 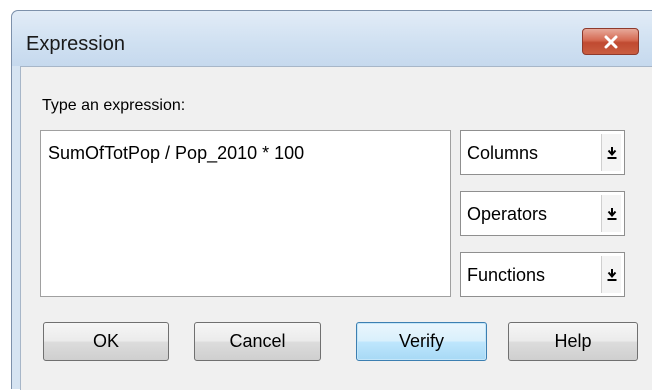 I want to click on columns-dropdown-label: Columns, so click(x=503, y=153).